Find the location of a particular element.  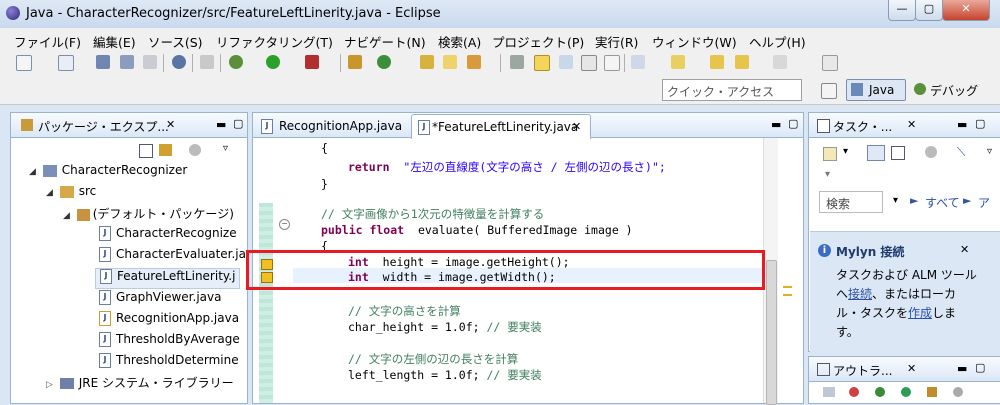

tree-file: J CharacterEvaluater.ja is located at coordinates (172, 257).